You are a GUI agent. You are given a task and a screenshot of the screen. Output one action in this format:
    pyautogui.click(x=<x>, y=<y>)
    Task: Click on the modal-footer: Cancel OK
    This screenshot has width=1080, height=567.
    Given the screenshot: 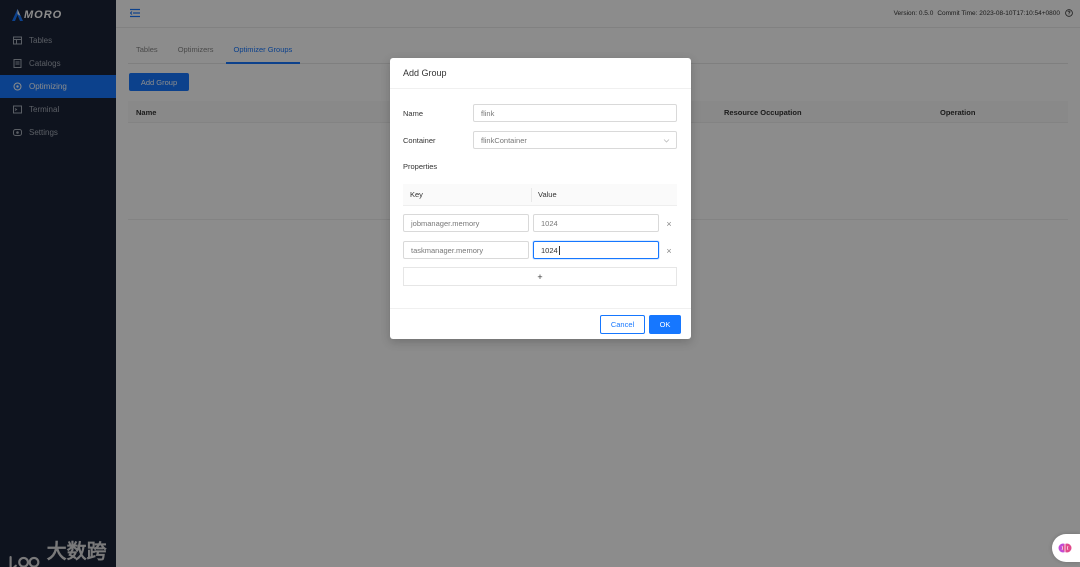 What is the action you would take?
    pyautogui.click(x=540, y=323)
    